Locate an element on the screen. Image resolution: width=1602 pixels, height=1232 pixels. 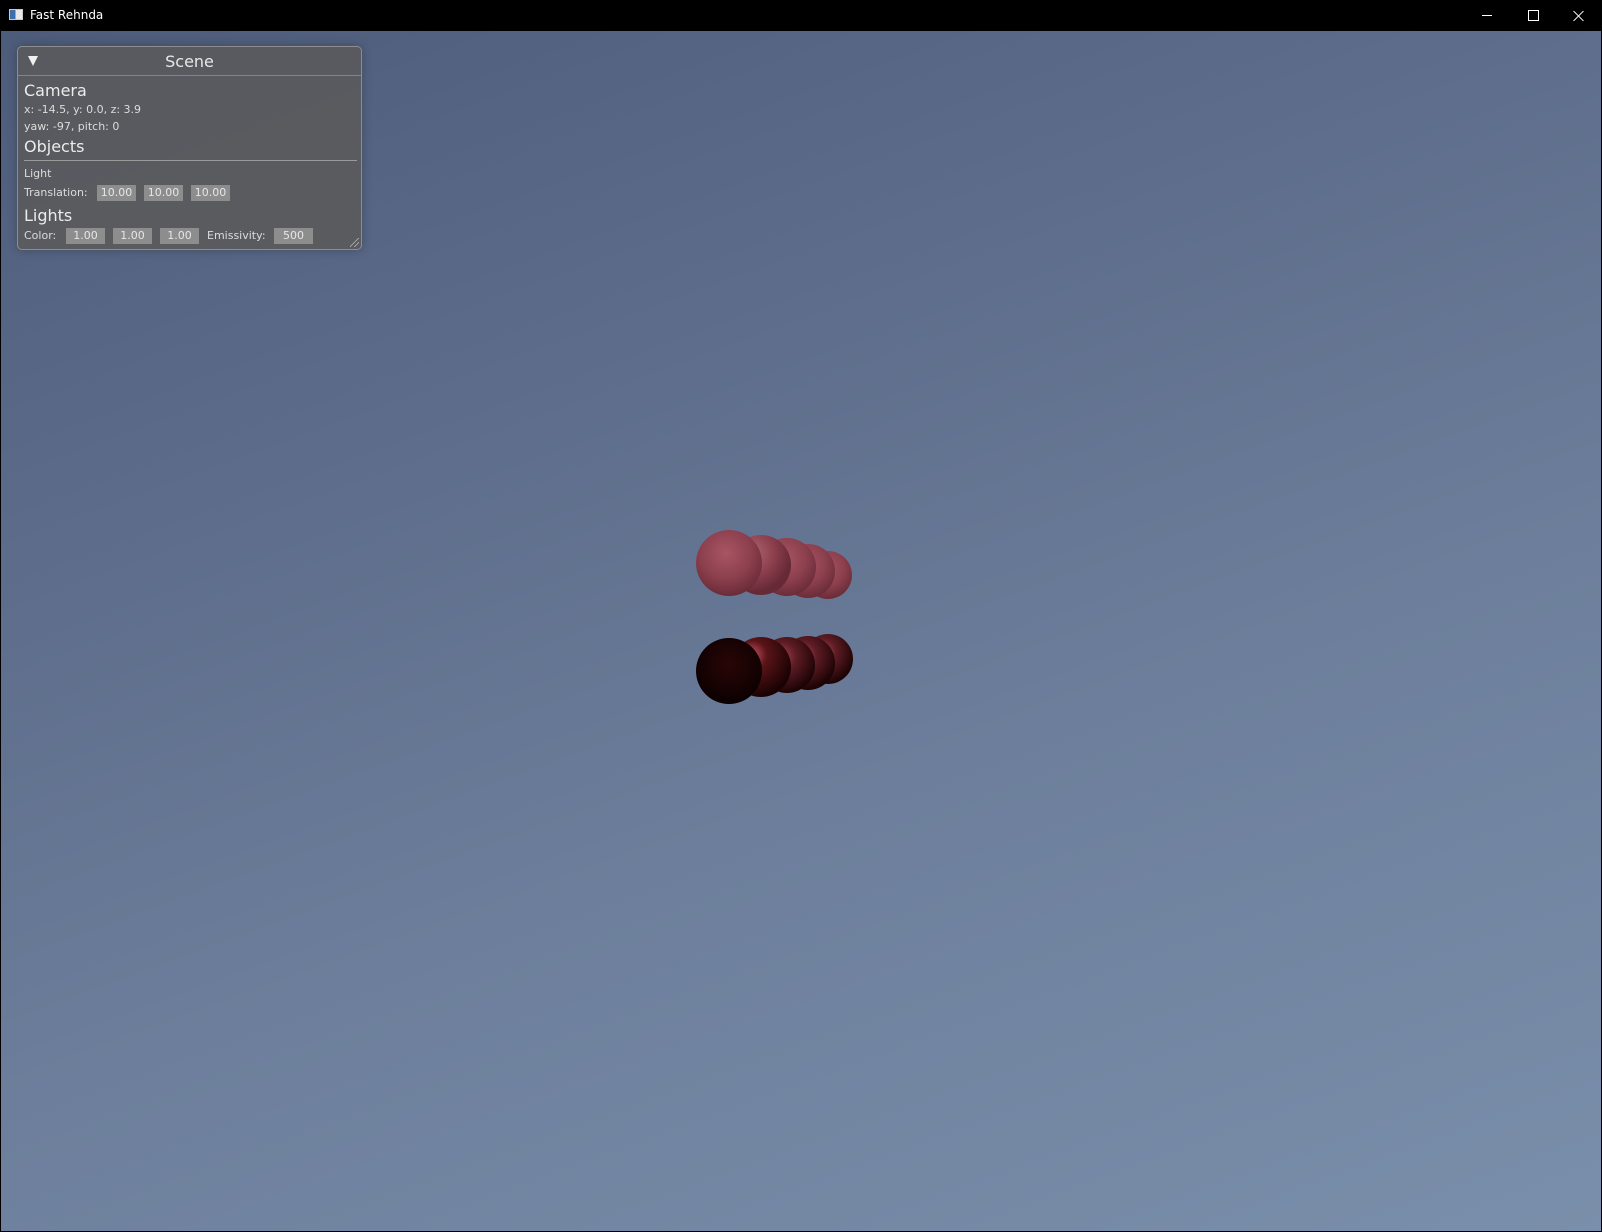
color-r-field: 1.00 is located at coordinates (85, 236).